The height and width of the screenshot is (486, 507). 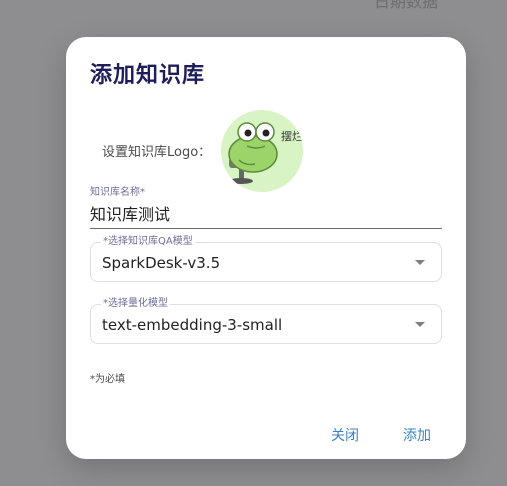 What do you see at coordinates (107, 379) in the screenshot?
I see `required-note: *为必填` at bounding box center [107, 379].